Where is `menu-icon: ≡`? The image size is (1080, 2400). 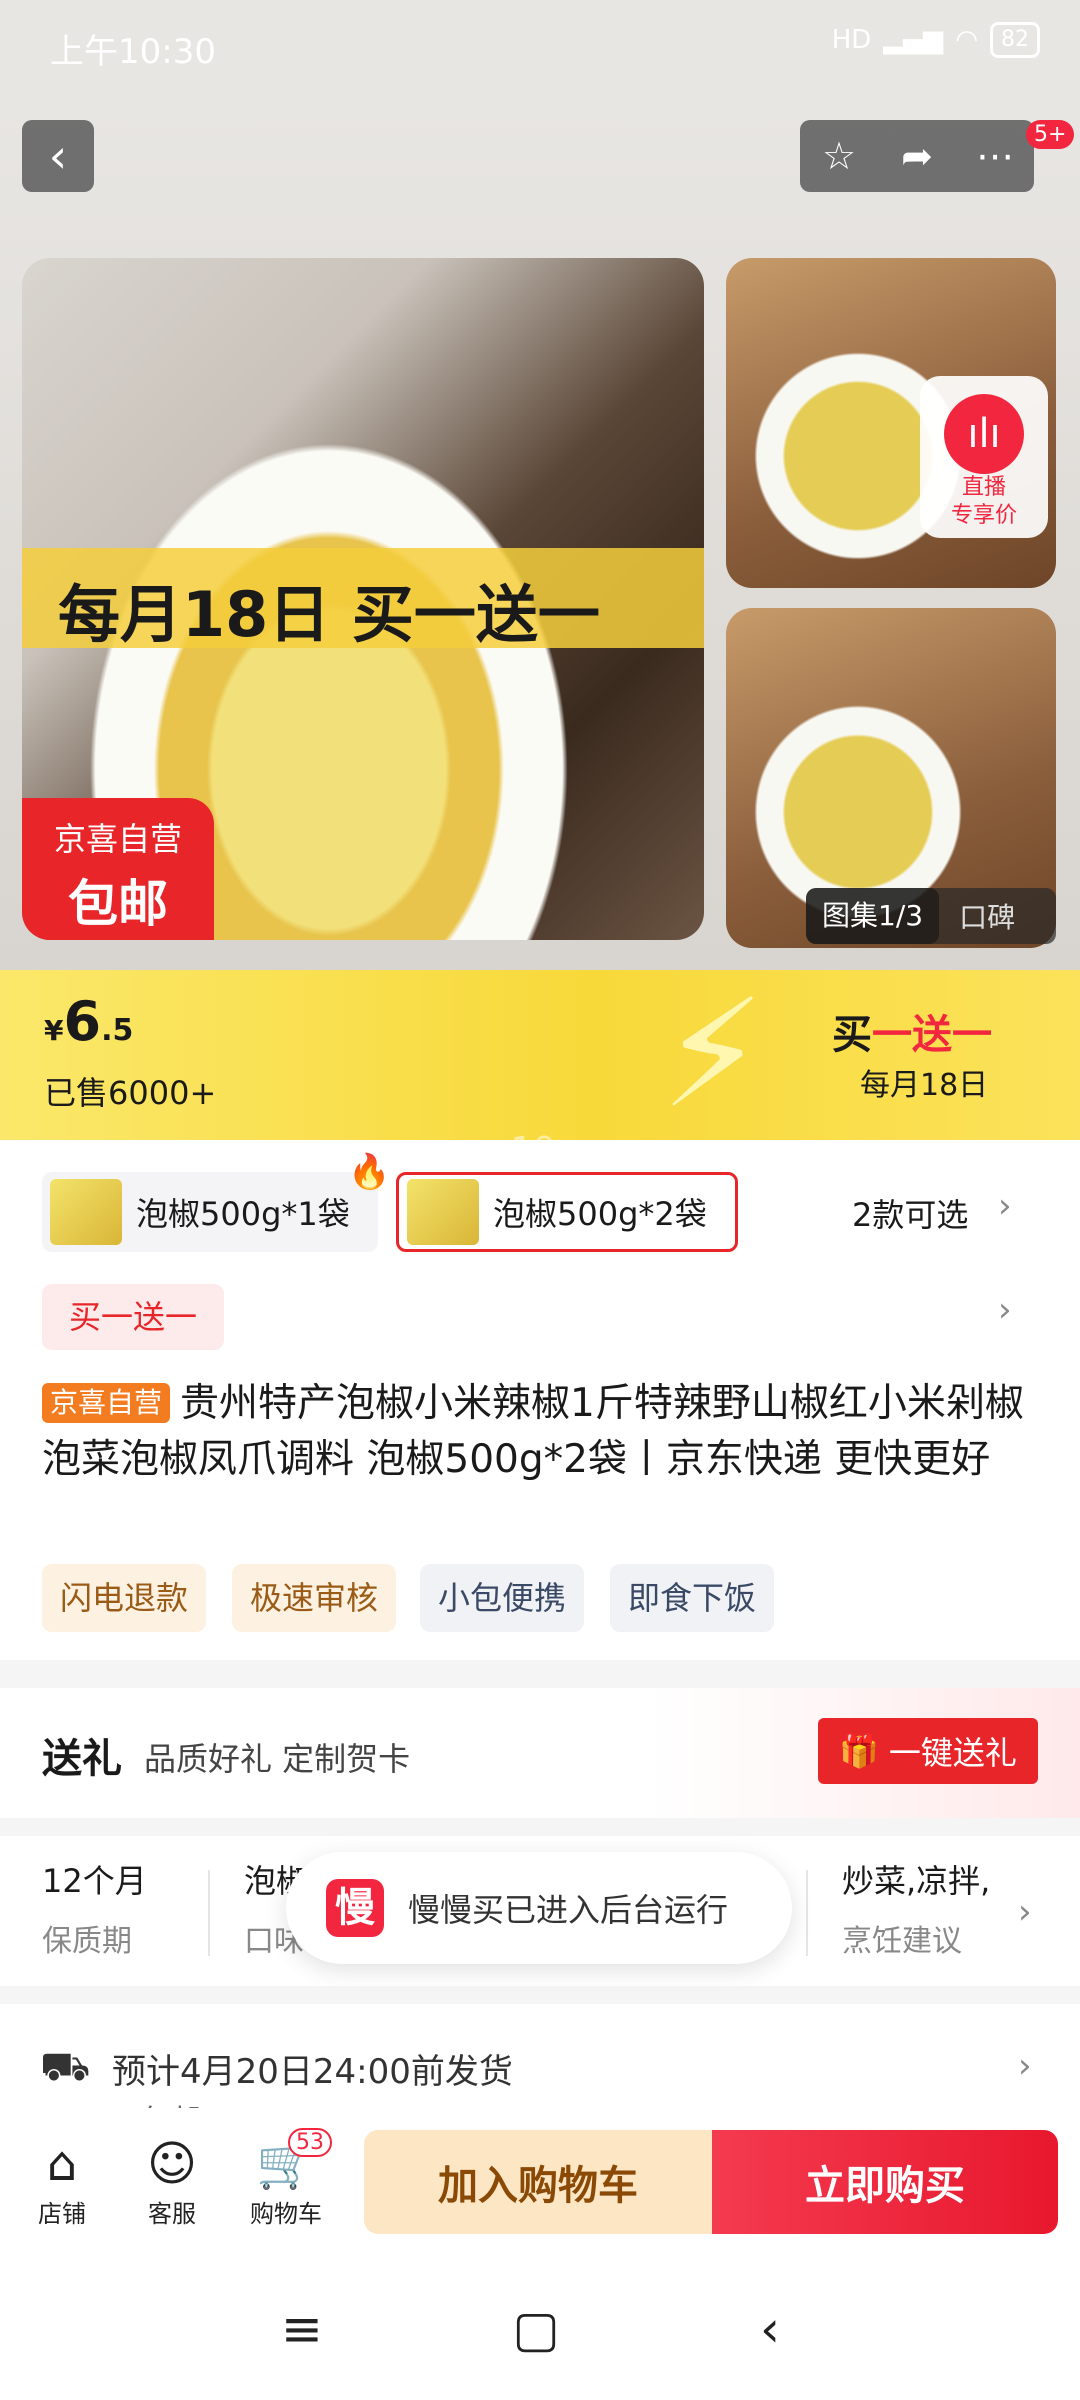
menu-icon: ≡ is located at coordinates (302, 2329).